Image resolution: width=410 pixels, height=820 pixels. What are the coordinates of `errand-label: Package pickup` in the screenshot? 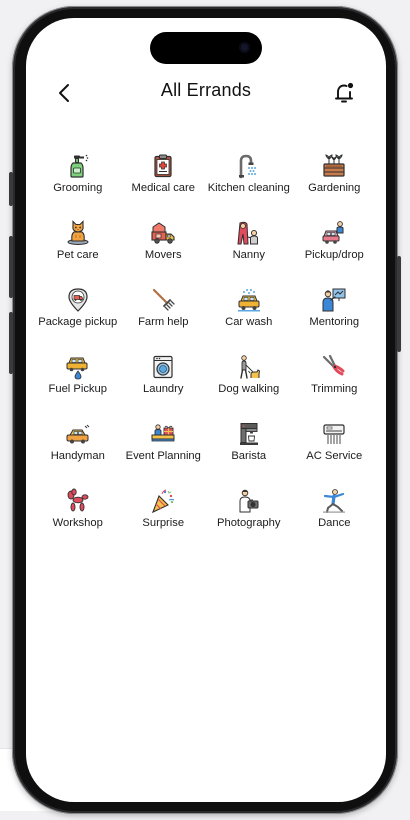 It's located at (78, 322).